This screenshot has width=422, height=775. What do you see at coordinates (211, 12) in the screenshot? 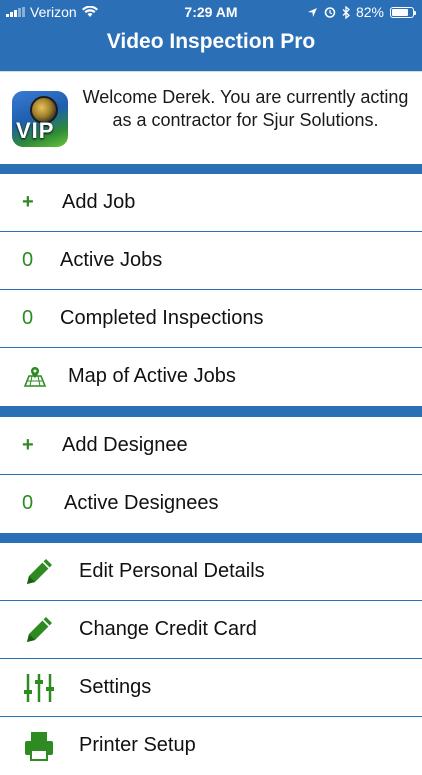
I see `status-bar: Verizon 7:29 AM 82%` at bounding box center [211, 12].